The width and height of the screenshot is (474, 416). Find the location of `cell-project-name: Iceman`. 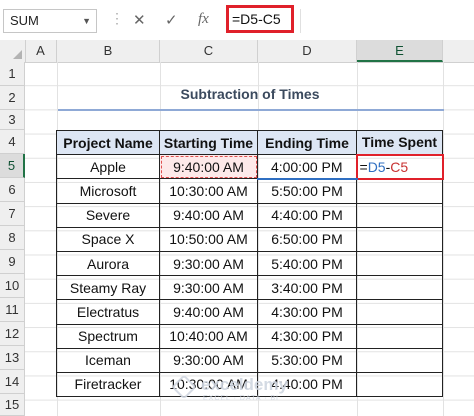

cell-project-name: Iceman is located at coordinates (108, 360).